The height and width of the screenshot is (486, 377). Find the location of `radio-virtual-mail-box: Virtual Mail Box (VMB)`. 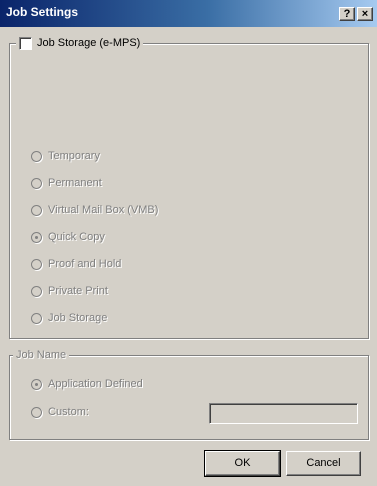

radio-virtual-mail-box: Virtual Mail Box (VMB) is located at coordinates (94, 210).